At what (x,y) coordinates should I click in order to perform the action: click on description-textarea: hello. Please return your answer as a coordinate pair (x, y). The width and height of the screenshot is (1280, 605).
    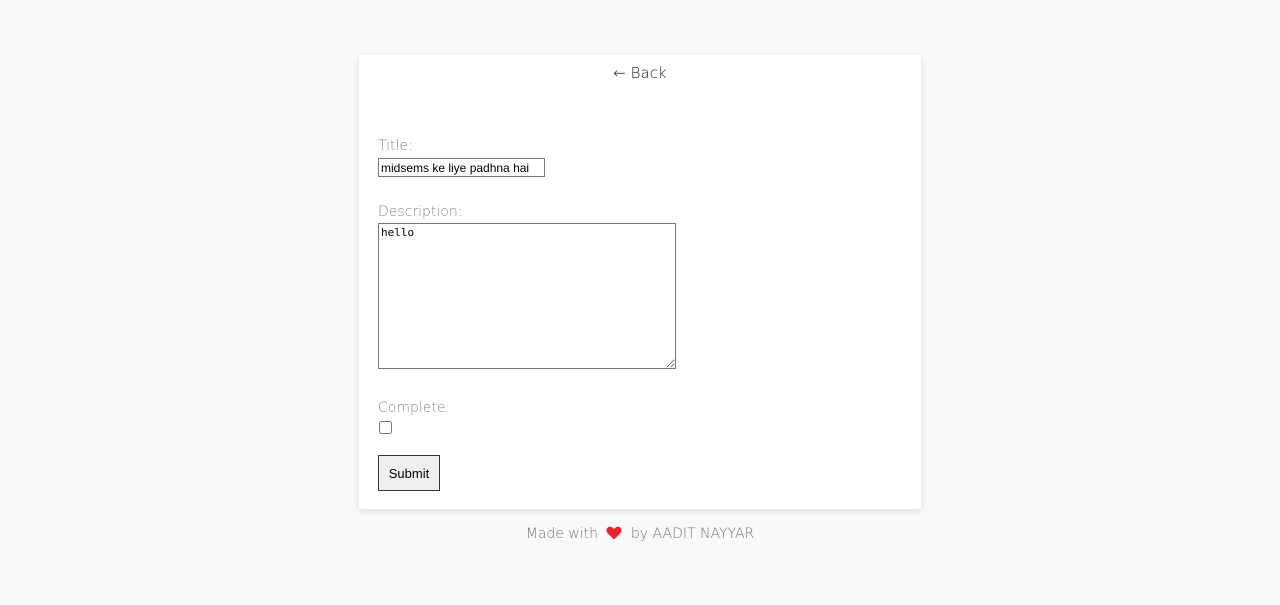
    Looking at the image, I should click on (527, 296).